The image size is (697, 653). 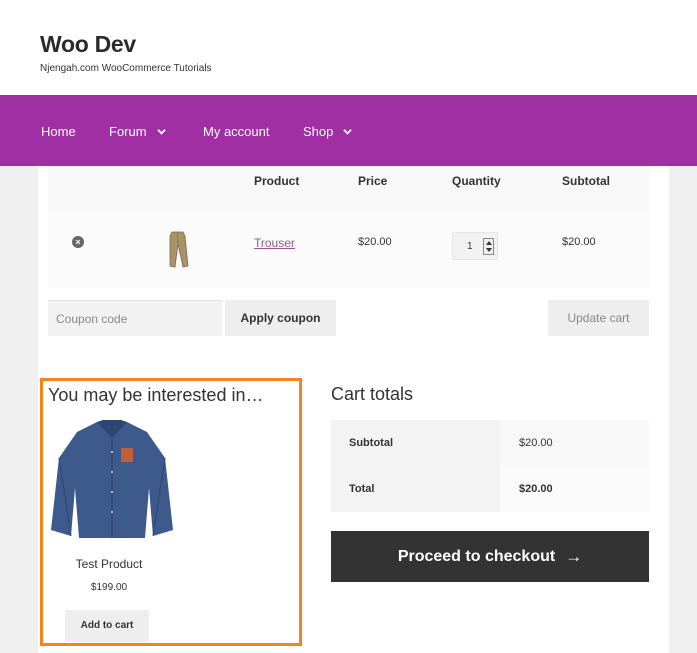 What do you see at coordinates (574, 556) in the screenshot?
I see `arrow-right-icon: →` at bounding box center [574, 556].